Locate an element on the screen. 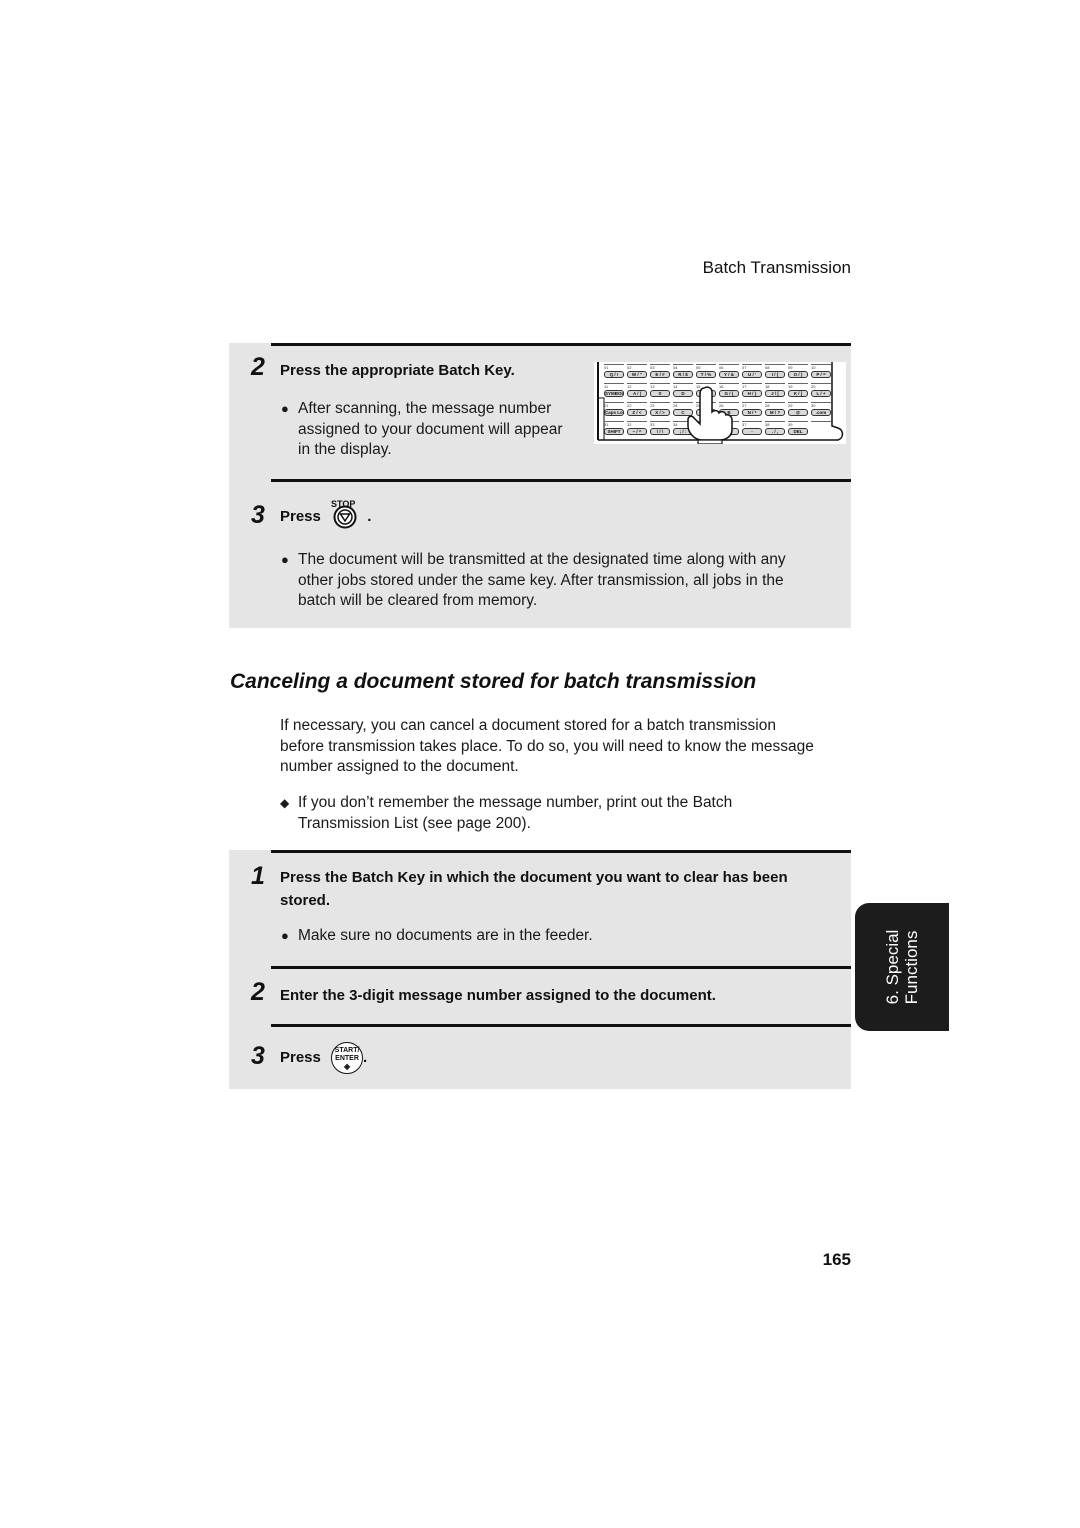  key-number-label: 29 is located at coordinates (798, 405).